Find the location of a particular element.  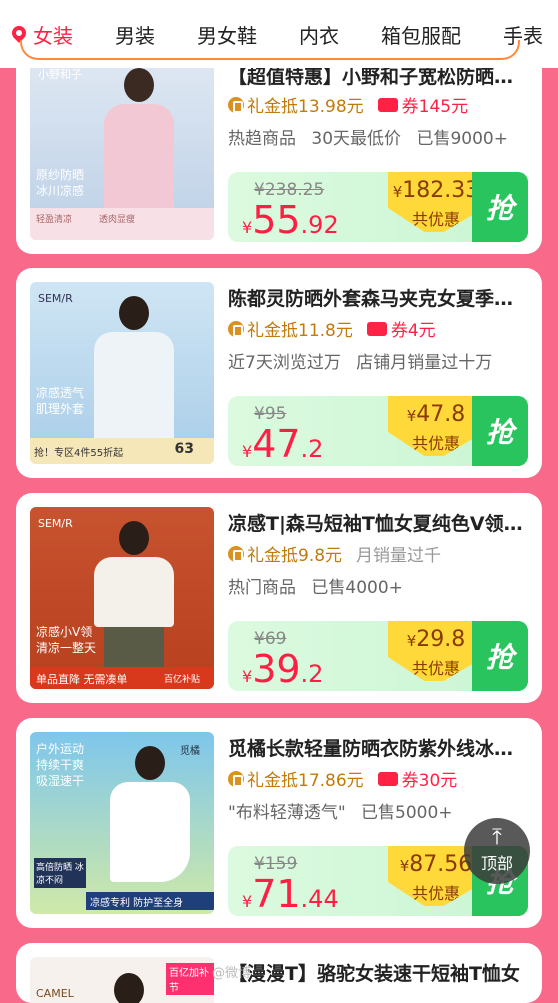

gift-money-tag: 礼金抵17.86元 is located at coordinates (296, 778).